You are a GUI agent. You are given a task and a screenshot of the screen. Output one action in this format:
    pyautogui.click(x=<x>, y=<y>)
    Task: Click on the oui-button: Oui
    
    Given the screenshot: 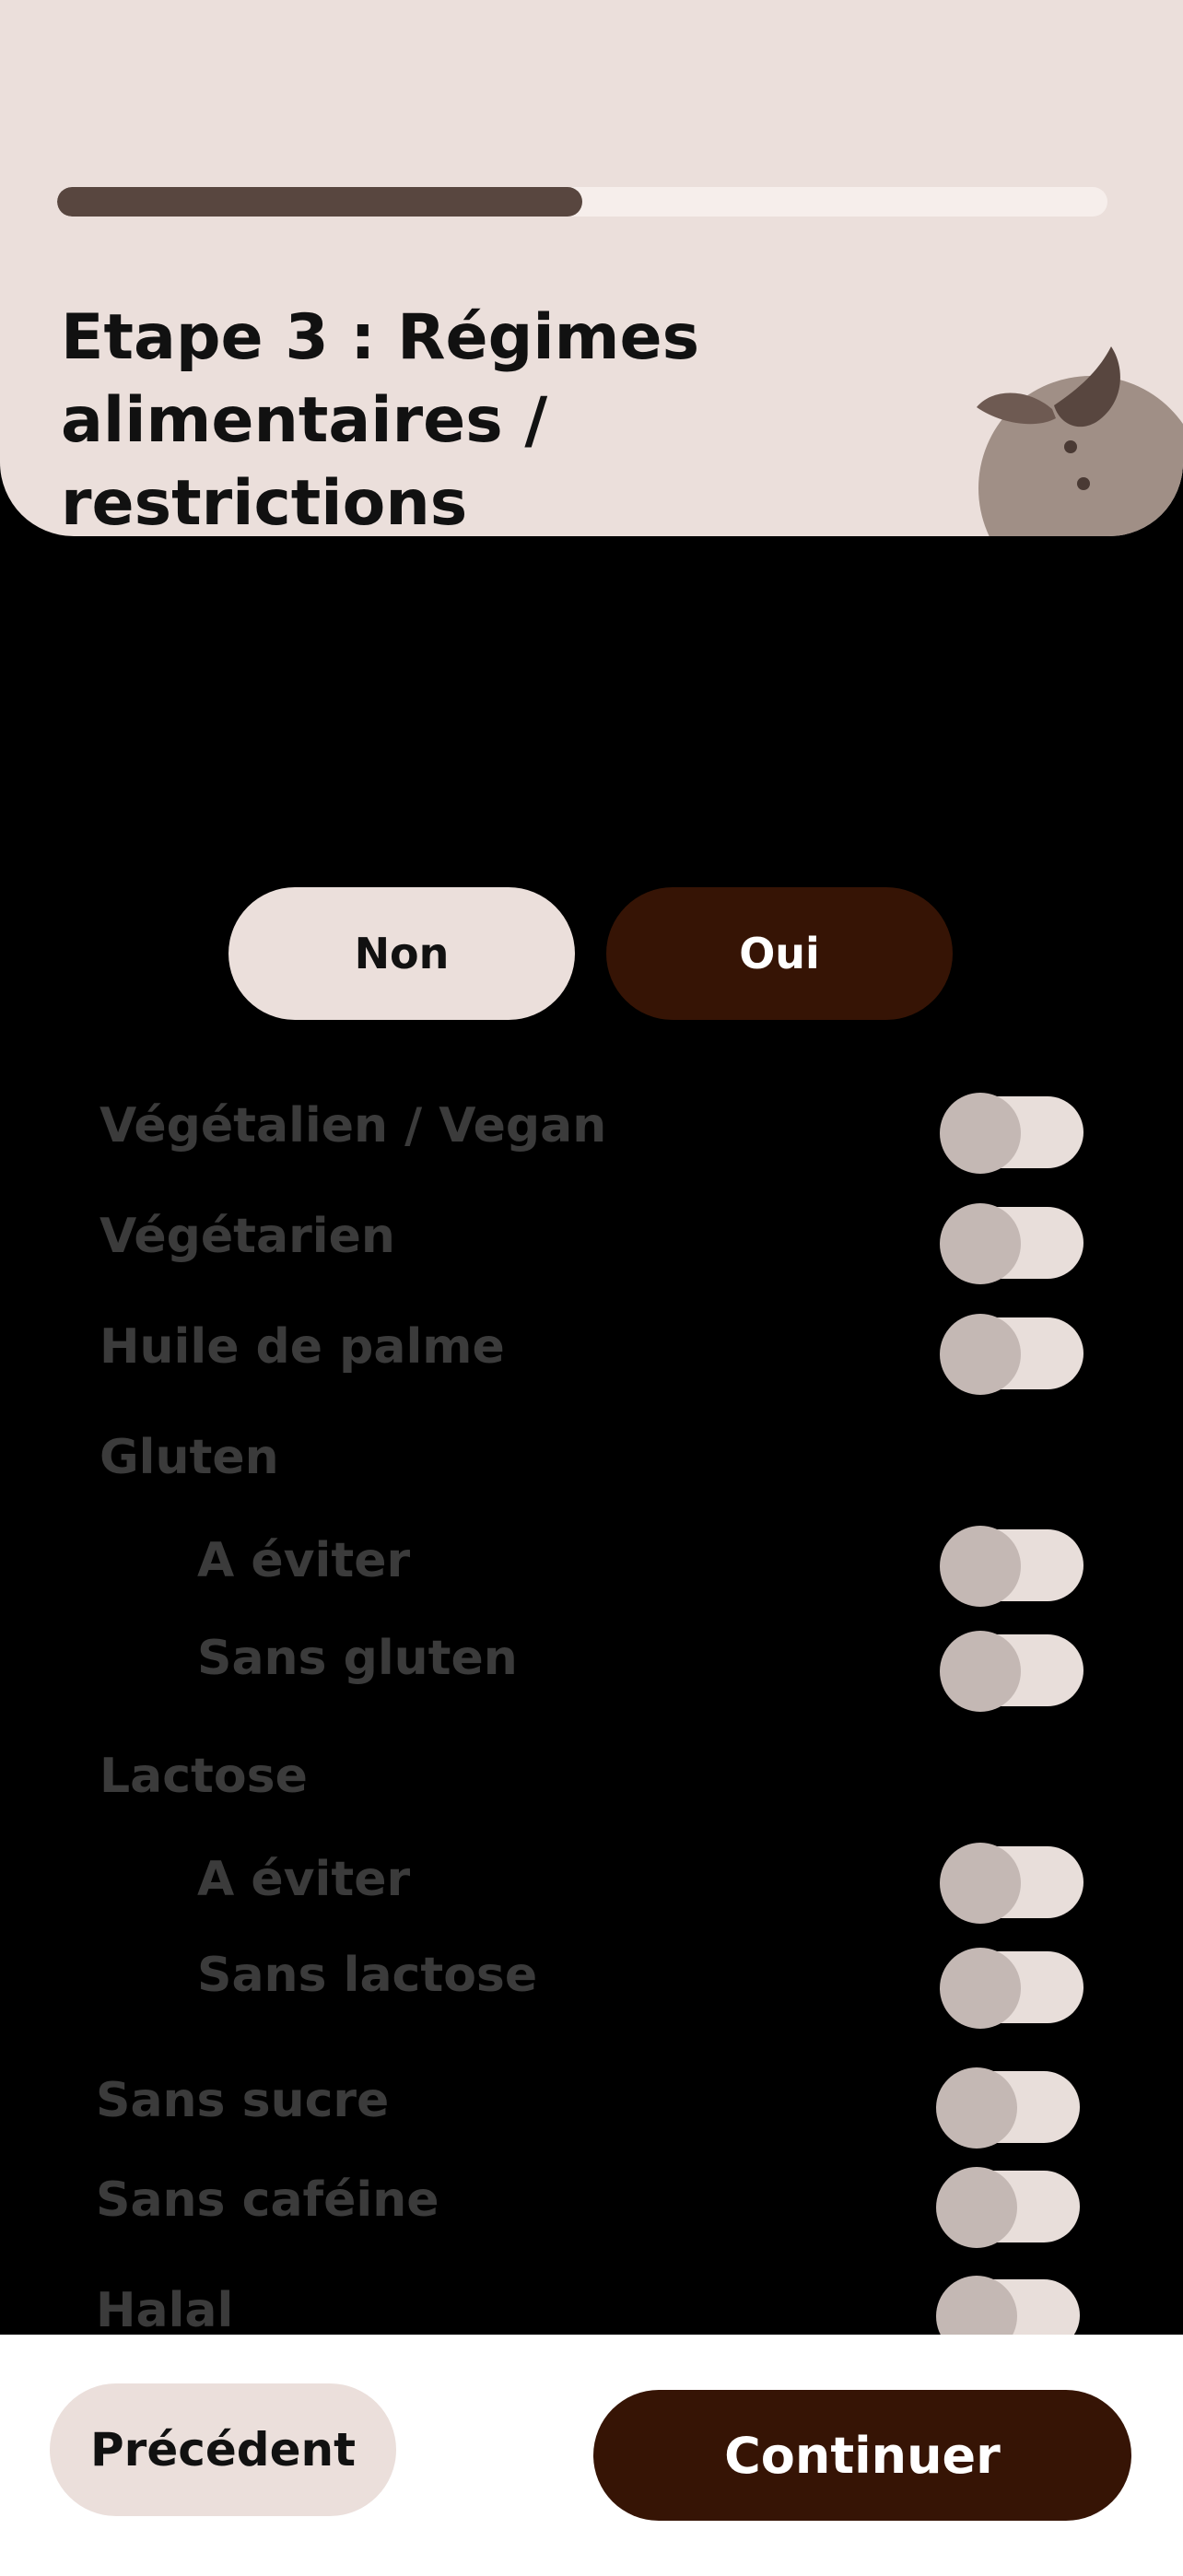 What is the action you would take?
    pyautogui.click(x=780, y=953)
    